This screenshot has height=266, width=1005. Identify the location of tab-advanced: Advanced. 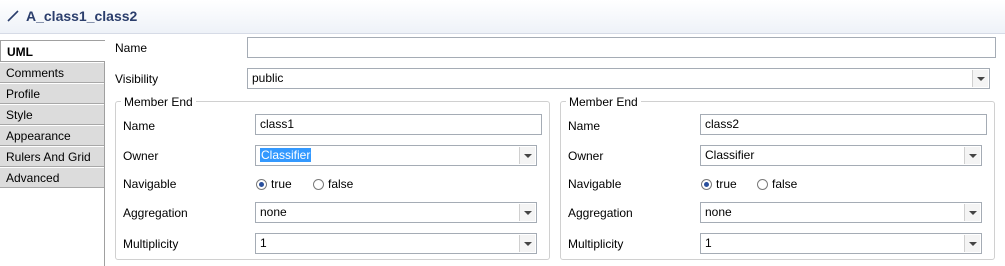
(52, 177).